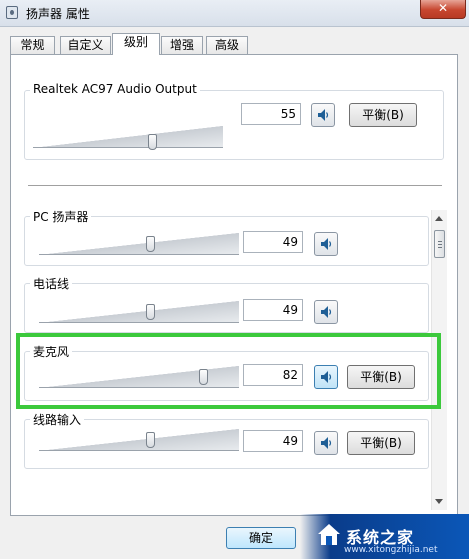 The width and height of the screenshot is (469, 559). Describe the element at coordinates (261, 538) in the screenshot. I see `ok-button: 确定` at that location.